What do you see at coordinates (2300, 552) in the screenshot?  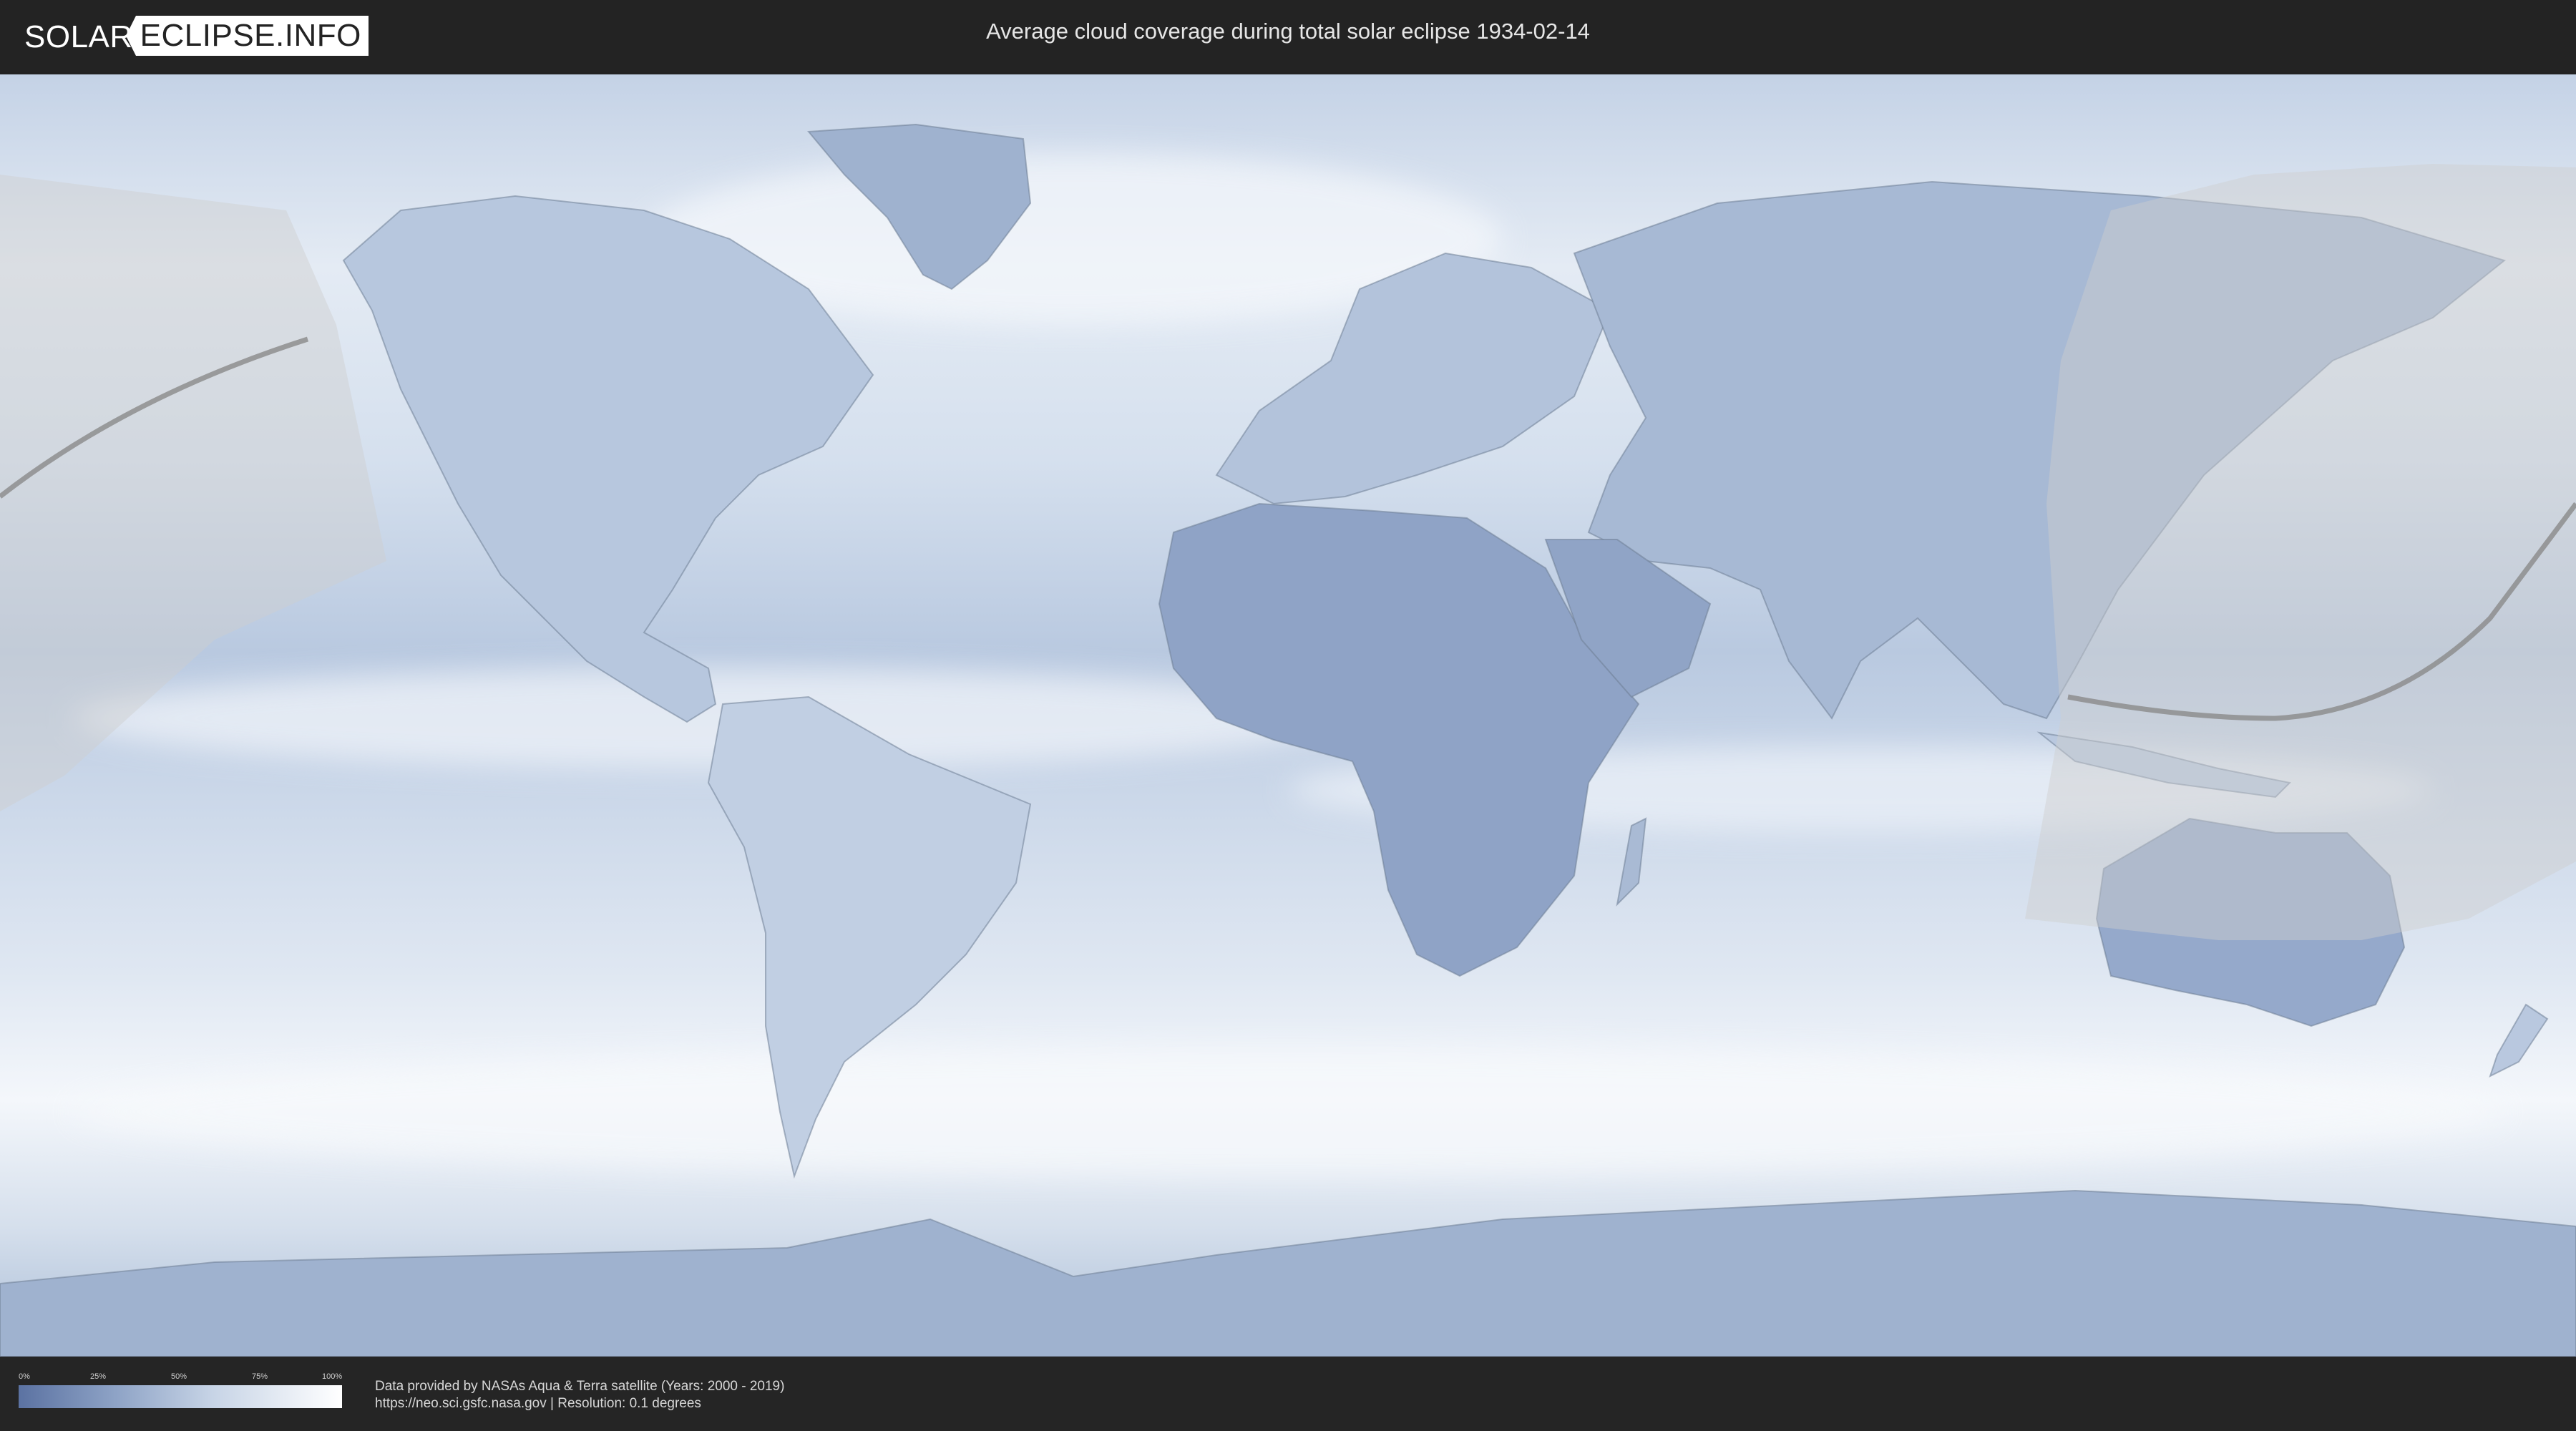 I see `eclipse-zone-east` at bounding box center [2300, 552].